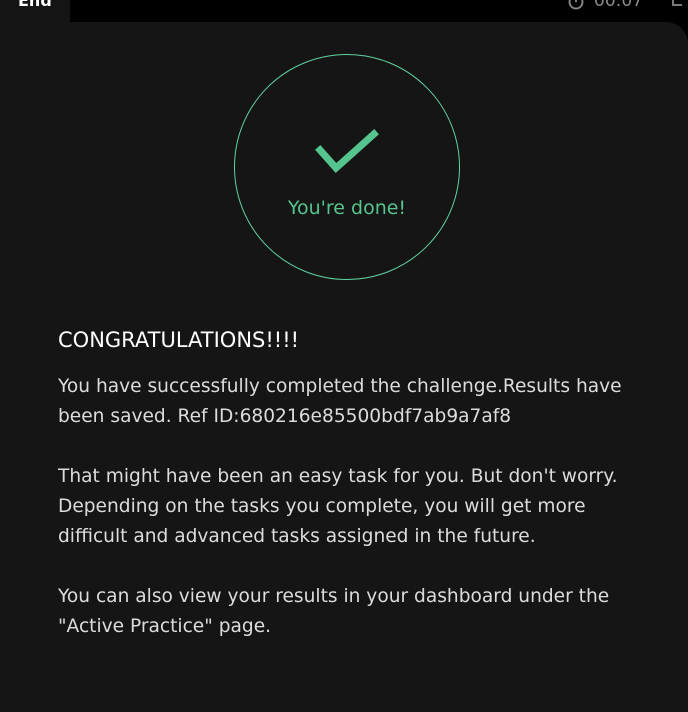 This screenshot has height=712, width=688. Describe the element at coordinates (35, 11) in the screenshot. I see `end-tab: End` at that location.